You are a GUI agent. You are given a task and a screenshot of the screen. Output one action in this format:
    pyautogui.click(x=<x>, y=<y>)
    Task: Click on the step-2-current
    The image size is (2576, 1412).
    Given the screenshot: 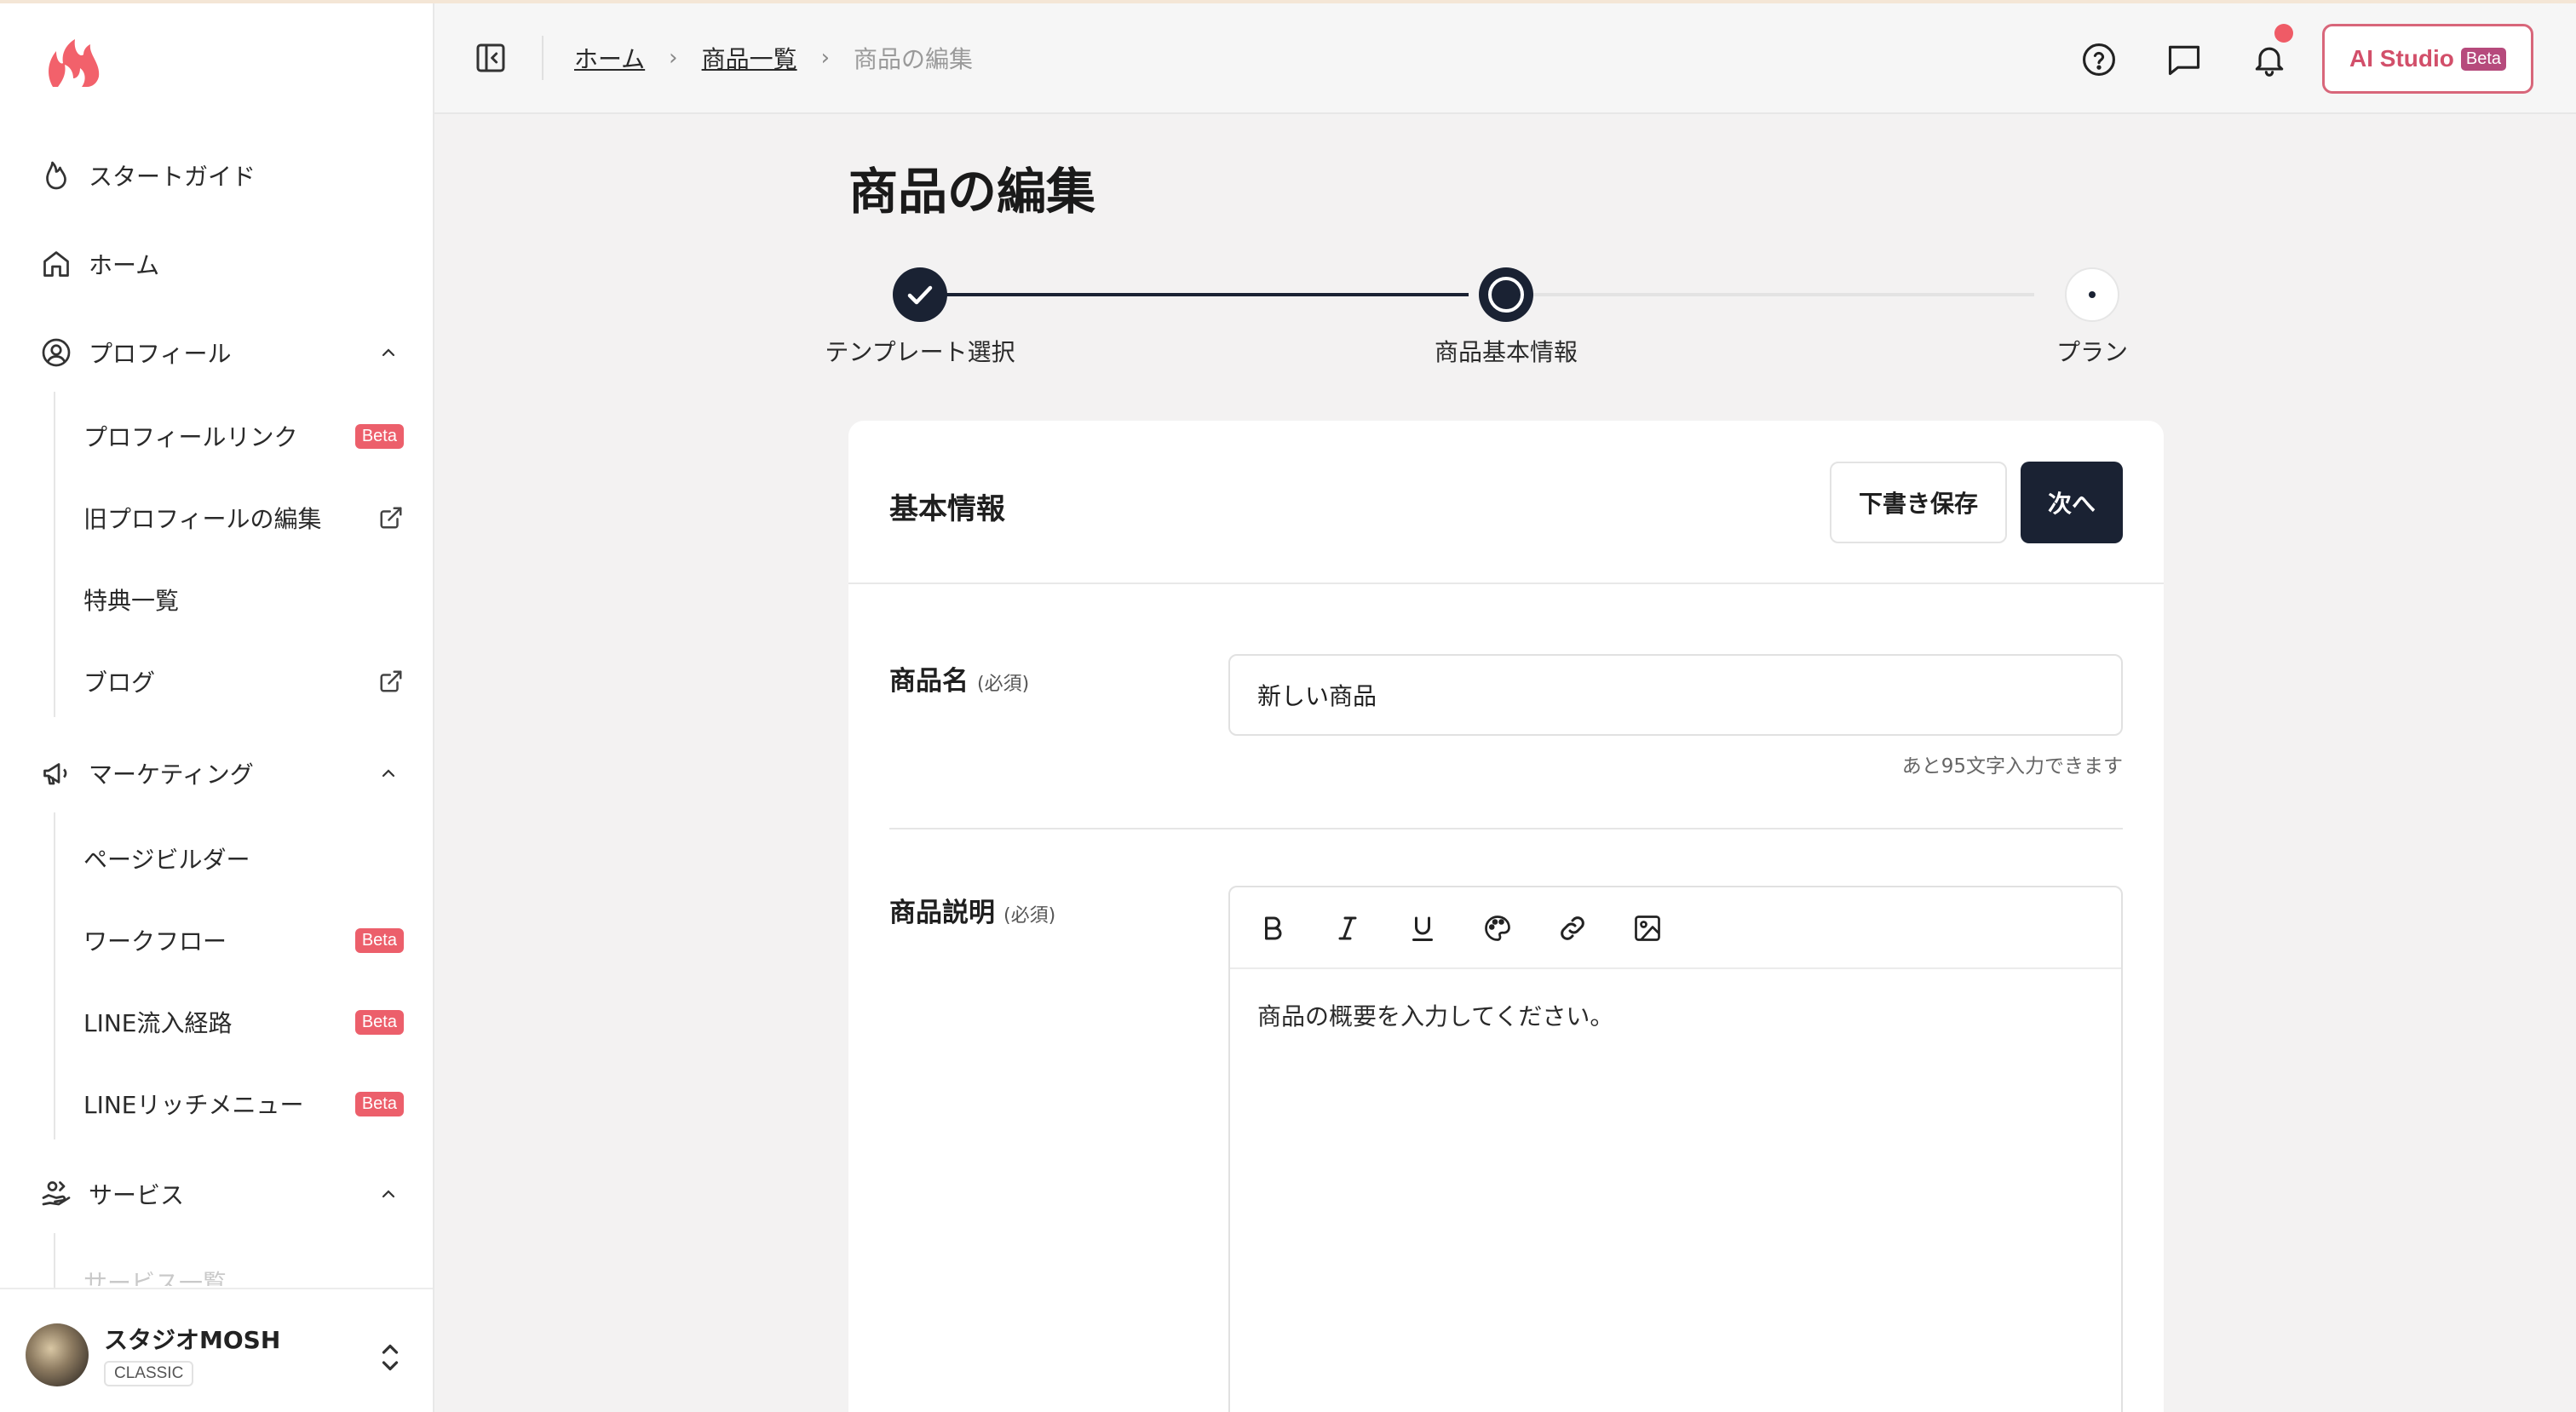 What is the action you would take?
    pyautogui.click(x=1506, y=294)
    